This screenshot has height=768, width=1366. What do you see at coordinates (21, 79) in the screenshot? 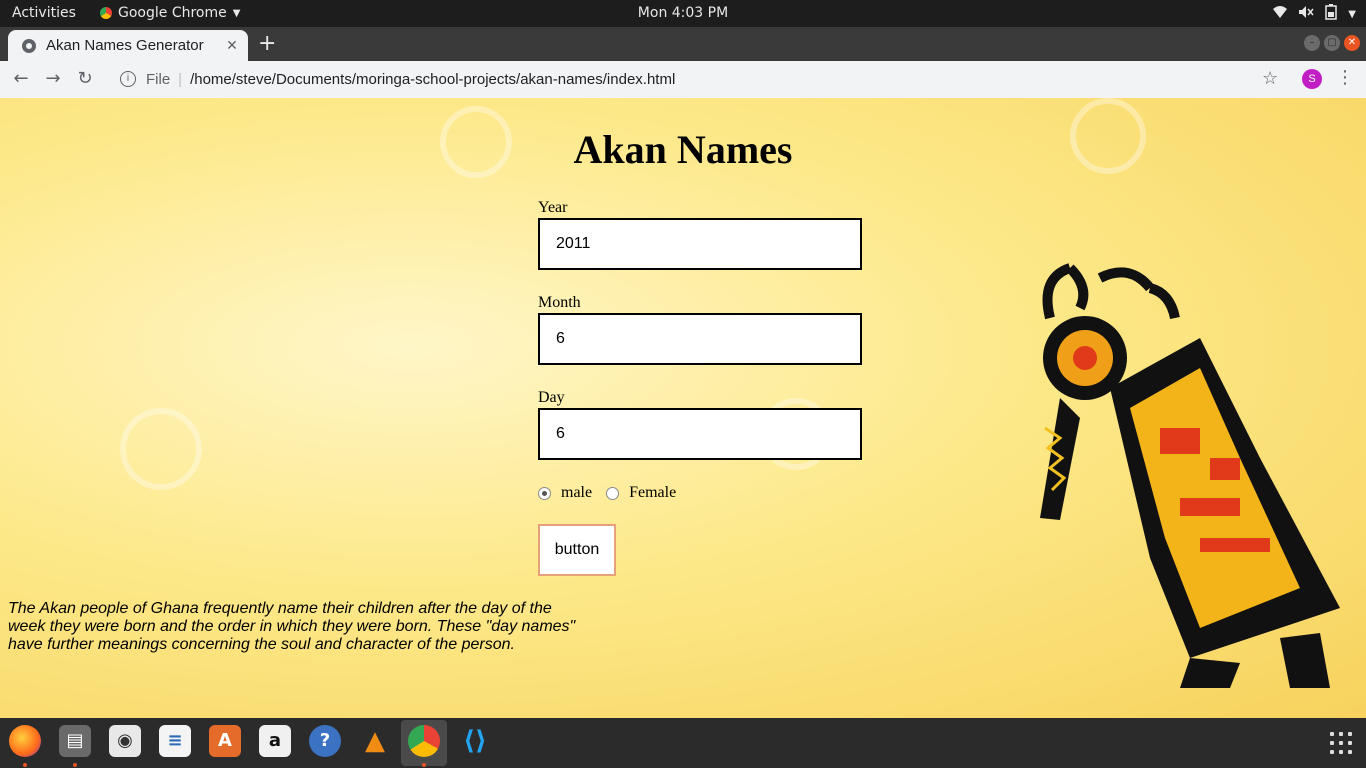
I see `back-arrow-icon: ←` at bounding box center [21, 79].